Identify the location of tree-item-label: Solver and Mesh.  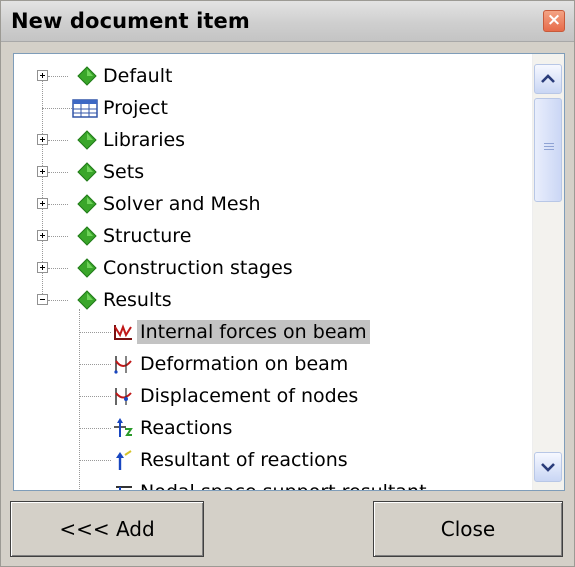
(182, 204).